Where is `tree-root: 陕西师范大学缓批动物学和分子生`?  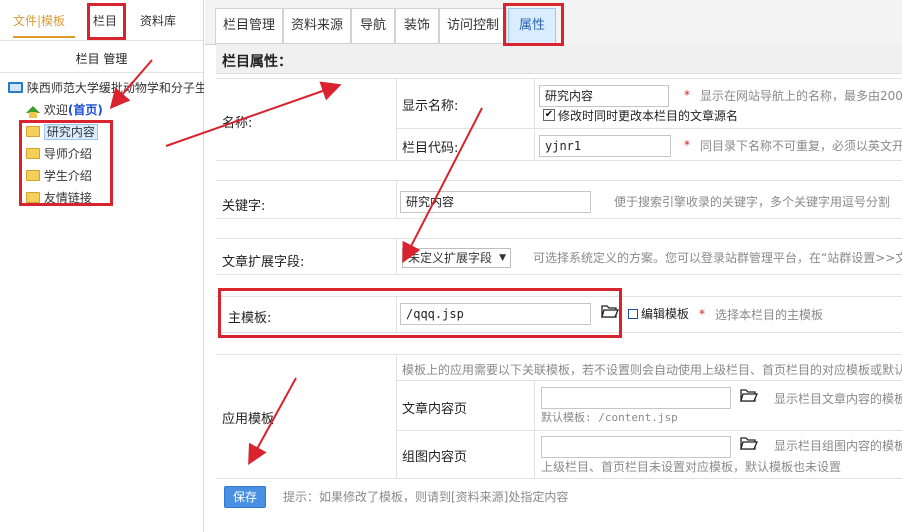 tree-root: 陕西师范大学缓批动物学和分子生 is located at coordinates (106, 88).